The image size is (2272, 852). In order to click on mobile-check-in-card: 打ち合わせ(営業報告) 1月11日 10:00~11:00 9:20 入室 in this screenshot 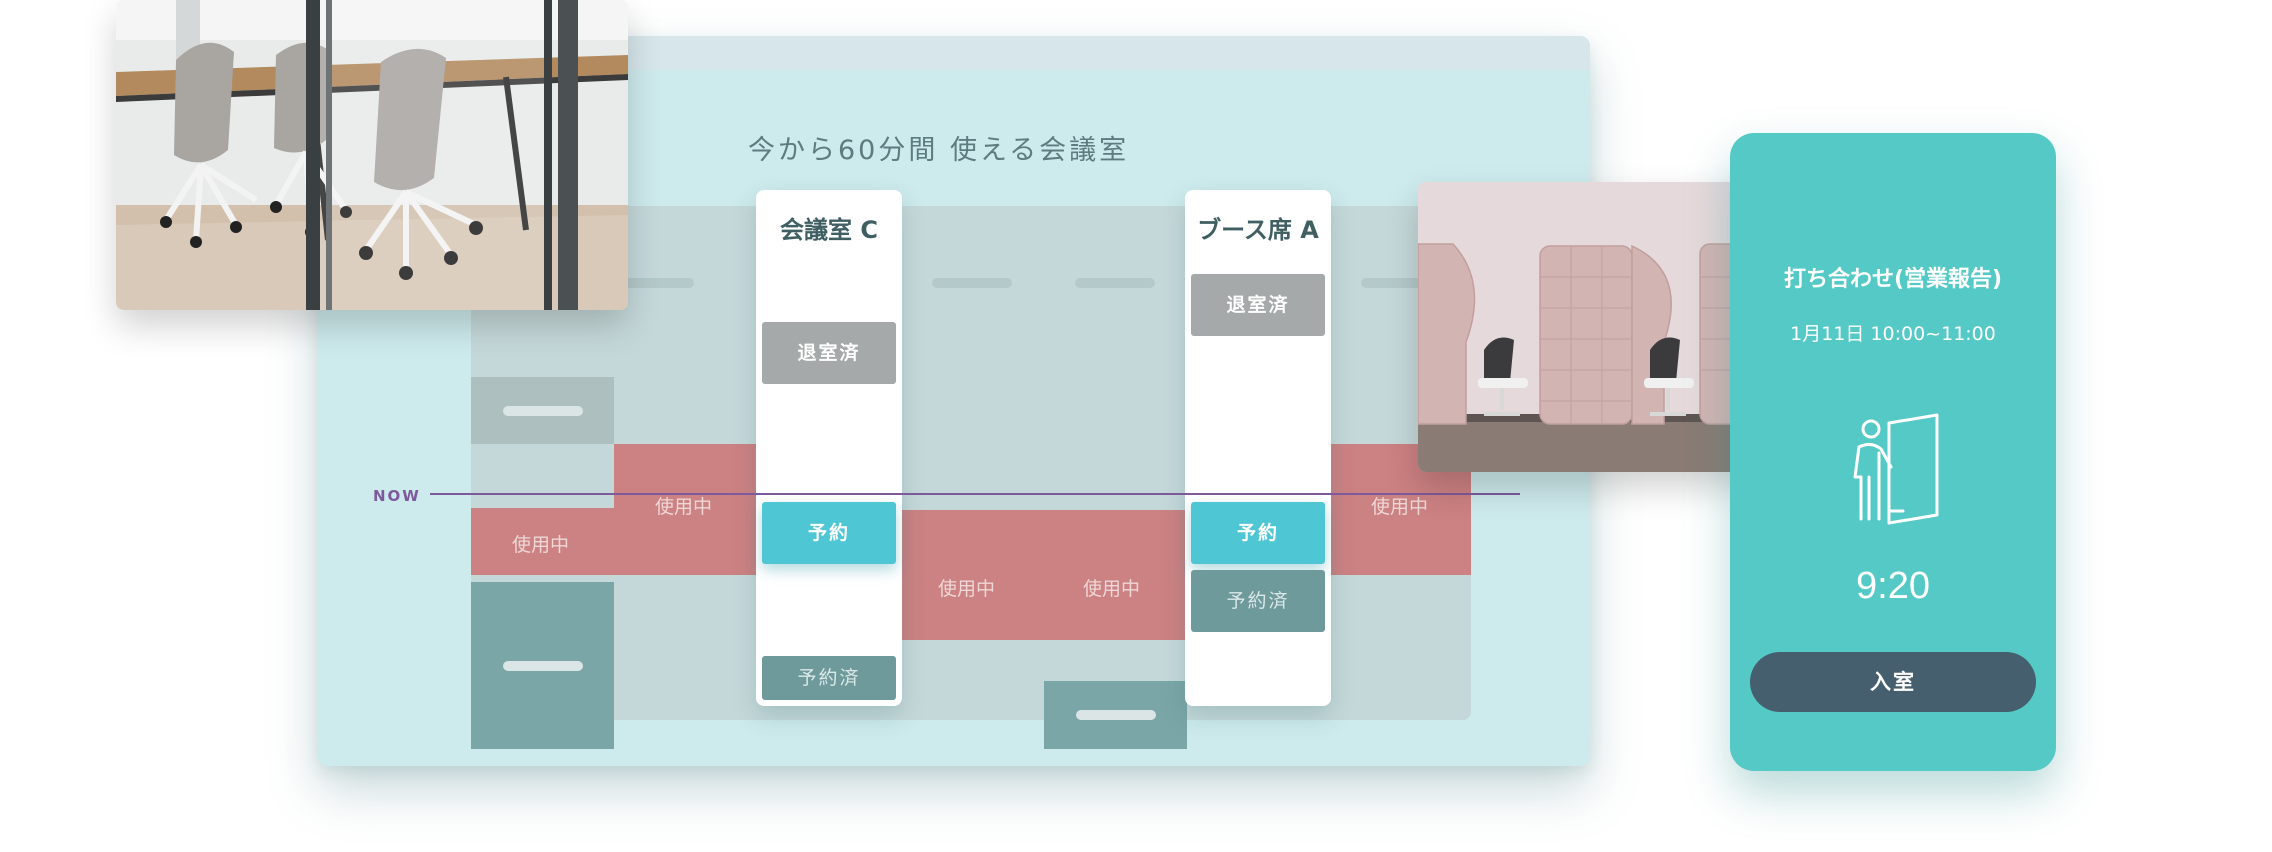, I will do `click(1893, 452)`.